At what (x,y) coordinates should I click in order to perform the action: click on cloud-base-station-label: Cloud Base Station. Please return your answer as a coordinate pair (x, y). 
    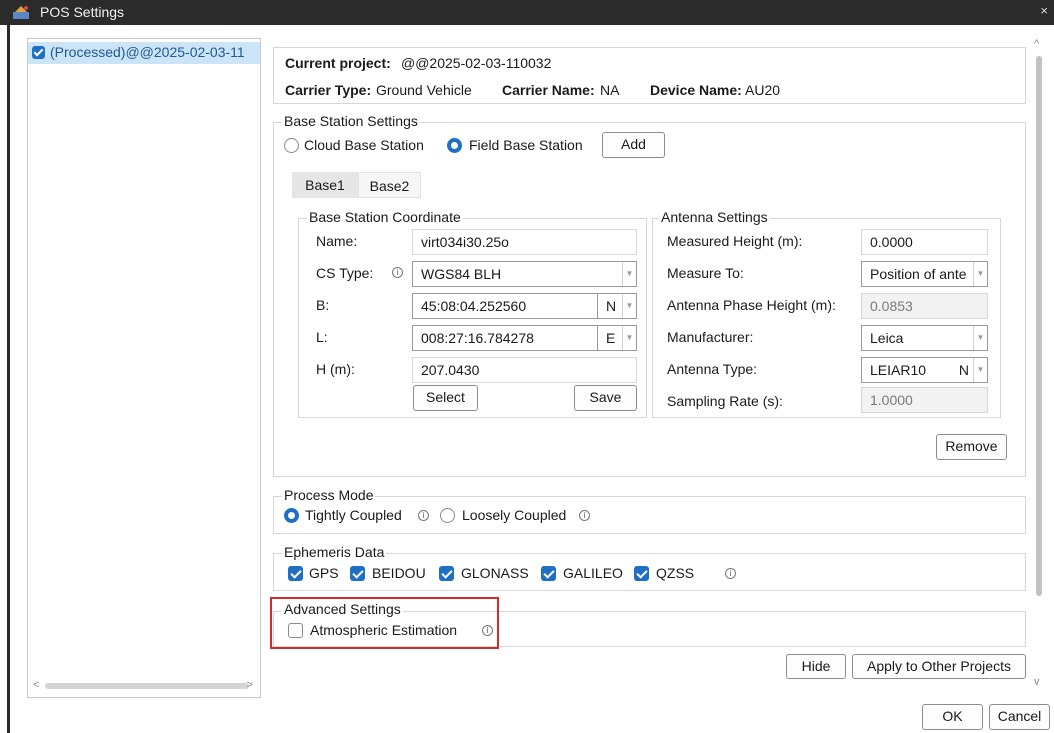
    Looking at the image, I should click on (364, 145).